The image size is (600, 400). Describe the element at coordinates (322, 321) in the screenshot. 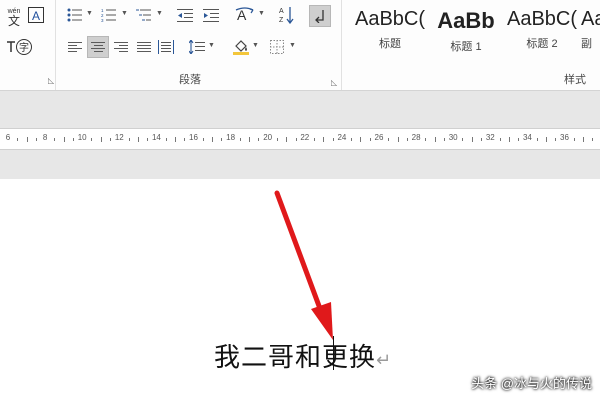

I see `red-arrow-head` at that location.